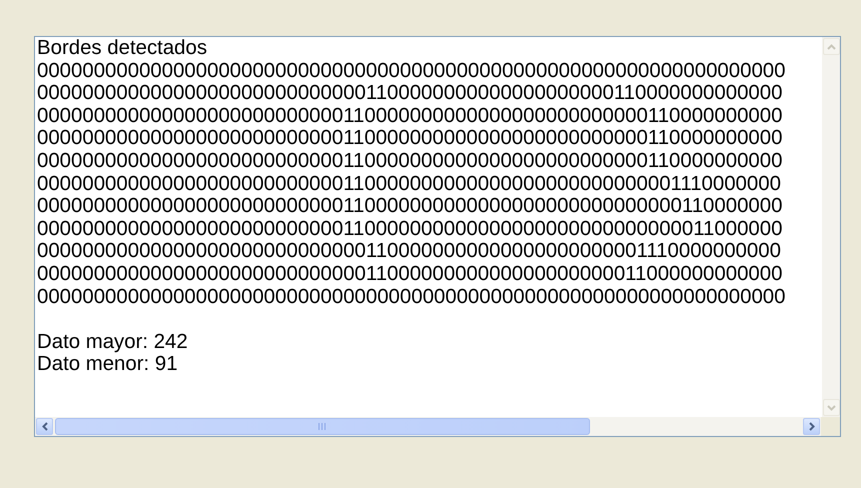 This screenshot has height=488, width=861. Describe the element at coordinates (830, 227) in the screenshot. I see `vertical-scrollbar` at that location.